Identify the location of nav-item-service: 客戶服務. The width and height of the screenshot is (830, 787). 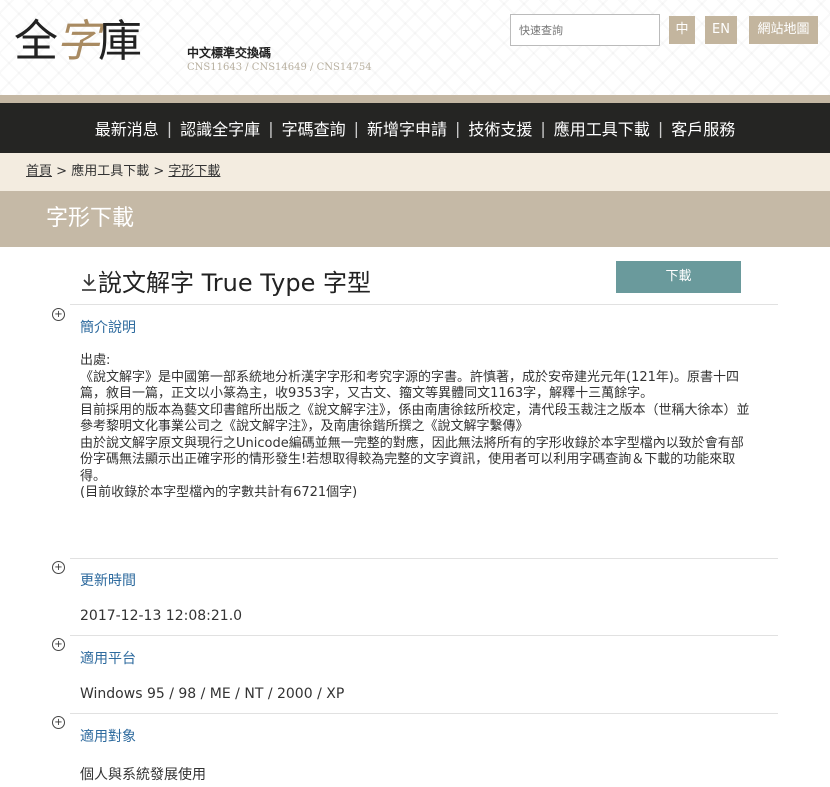
(703, 128).